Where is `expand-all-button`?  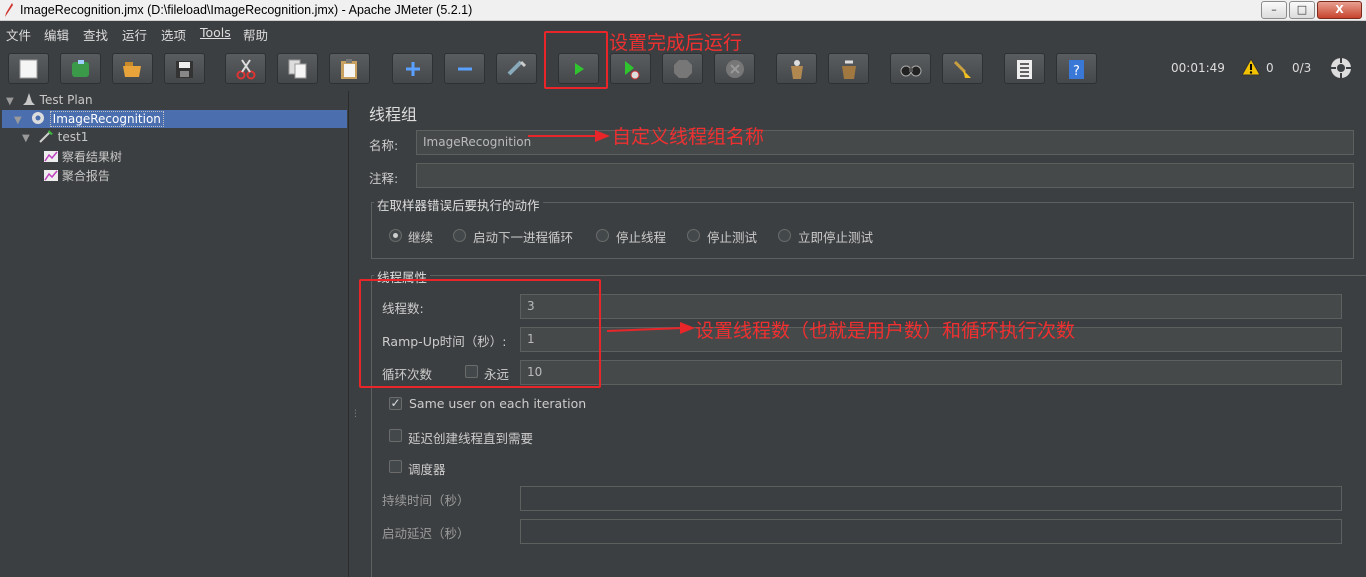
expand-all-button is located at coordinates (412, 68).